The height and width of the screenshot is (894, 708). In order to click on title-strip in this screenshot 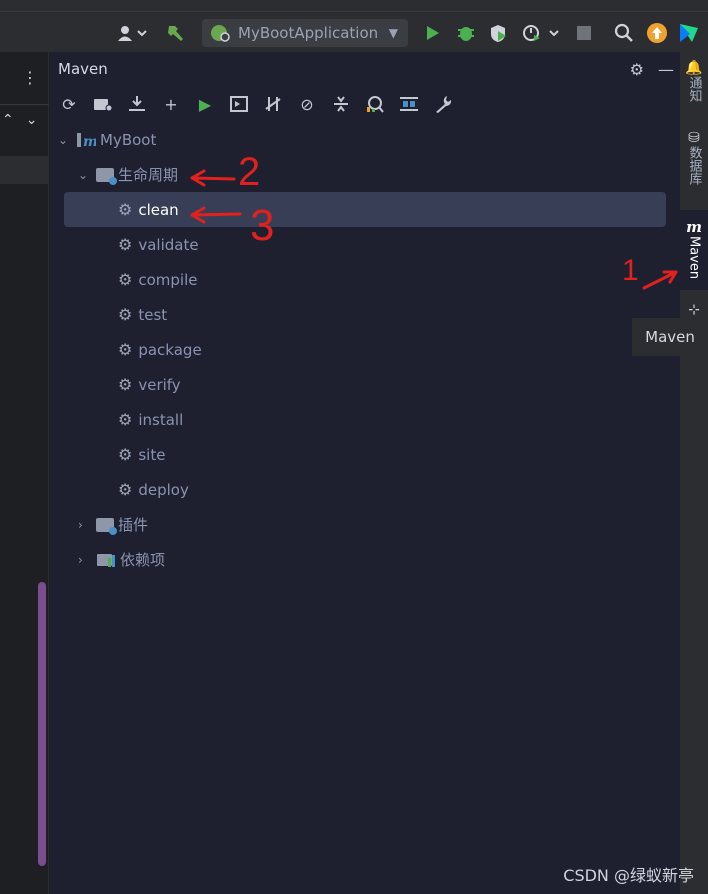, I will do `click(354, 6)`.